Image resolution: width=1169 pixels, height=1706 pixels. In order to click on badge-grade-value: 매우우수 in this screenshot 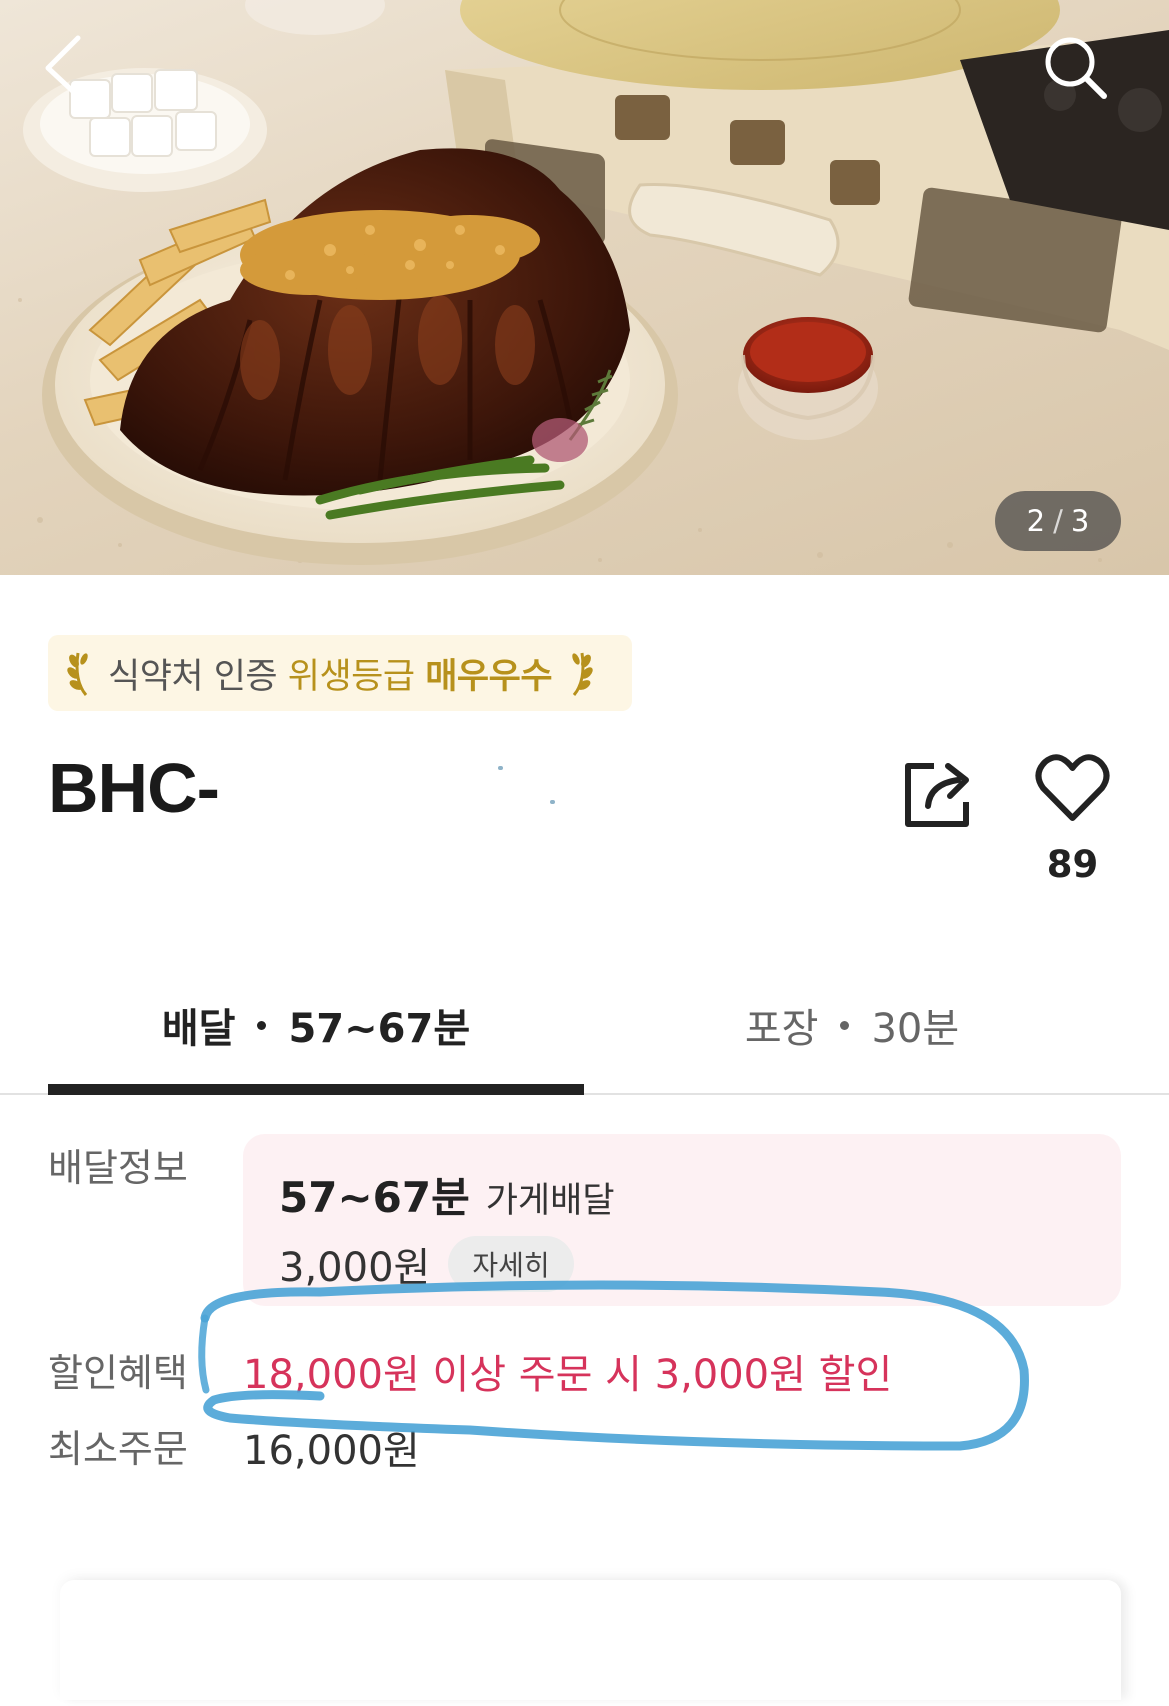, I will do `click(489, 676)`.